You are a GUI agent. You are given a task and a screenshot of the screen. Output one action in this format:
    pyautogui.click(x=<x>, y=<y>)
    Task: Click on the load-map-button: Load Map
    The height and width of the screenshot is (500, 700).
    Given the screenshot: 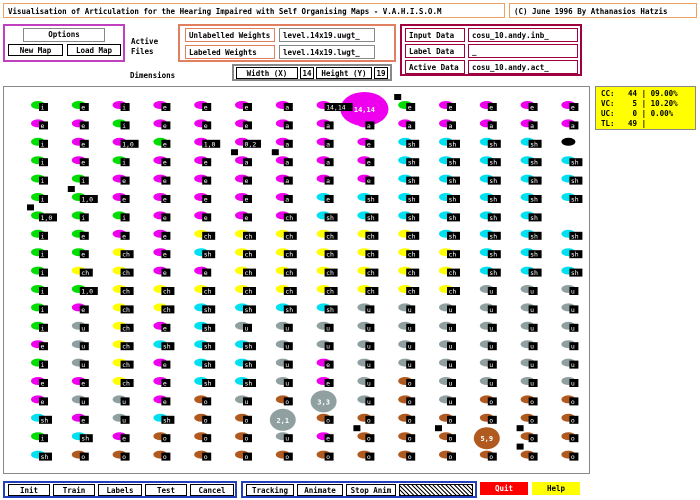 What is the action you would take?
    pyautogui.click(x=94, y=50)
    